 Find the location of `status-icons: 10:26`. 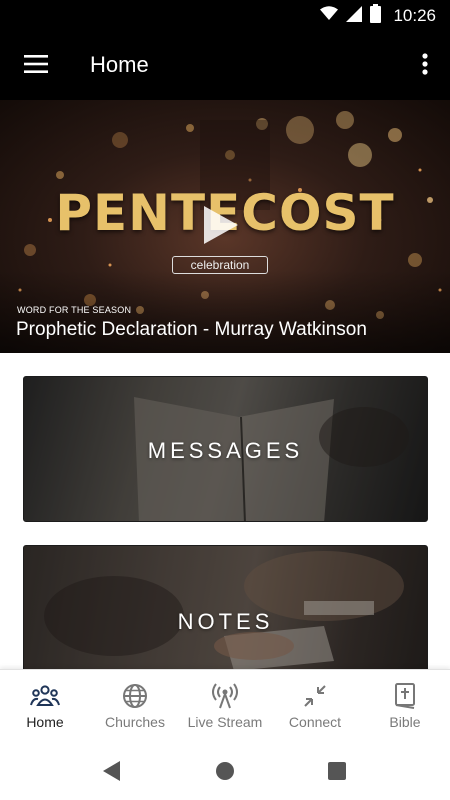

status-icons: 10:26 is located at coordinates (378, 16).